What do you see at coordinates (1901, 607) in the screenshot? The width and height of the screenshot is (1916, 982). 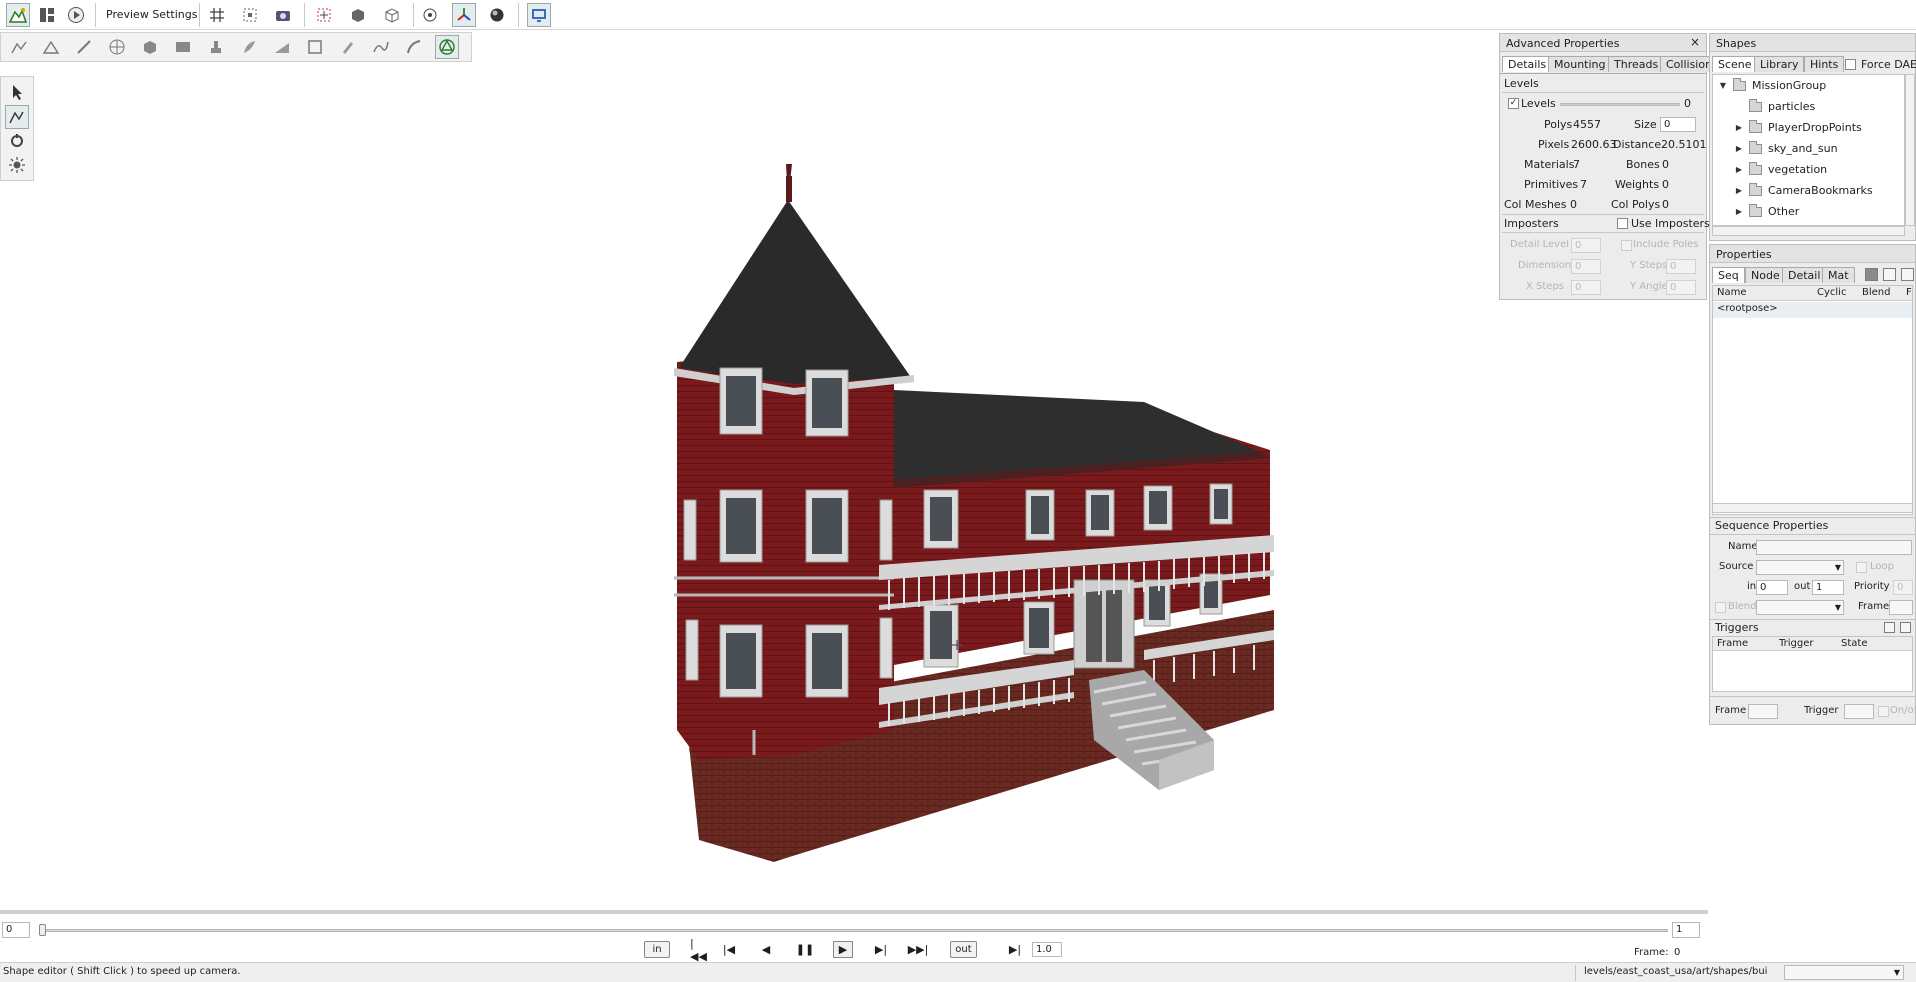 I see `frame-field` at bounding box center [1901, 607].